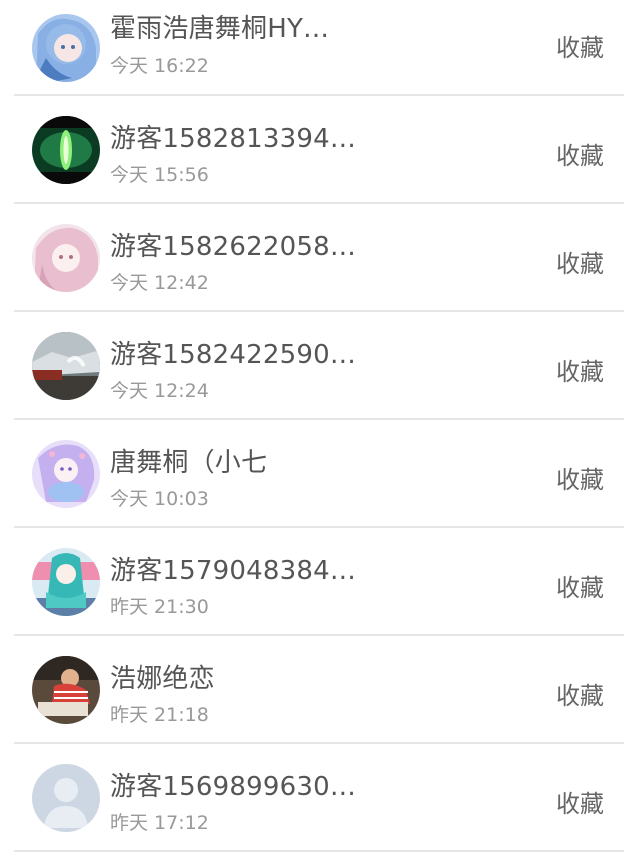 This screenshot has width=640, height=865. I want to click on list-item: 唐舞桐（小七 今天 10:03 收藏, so click(320, 474).